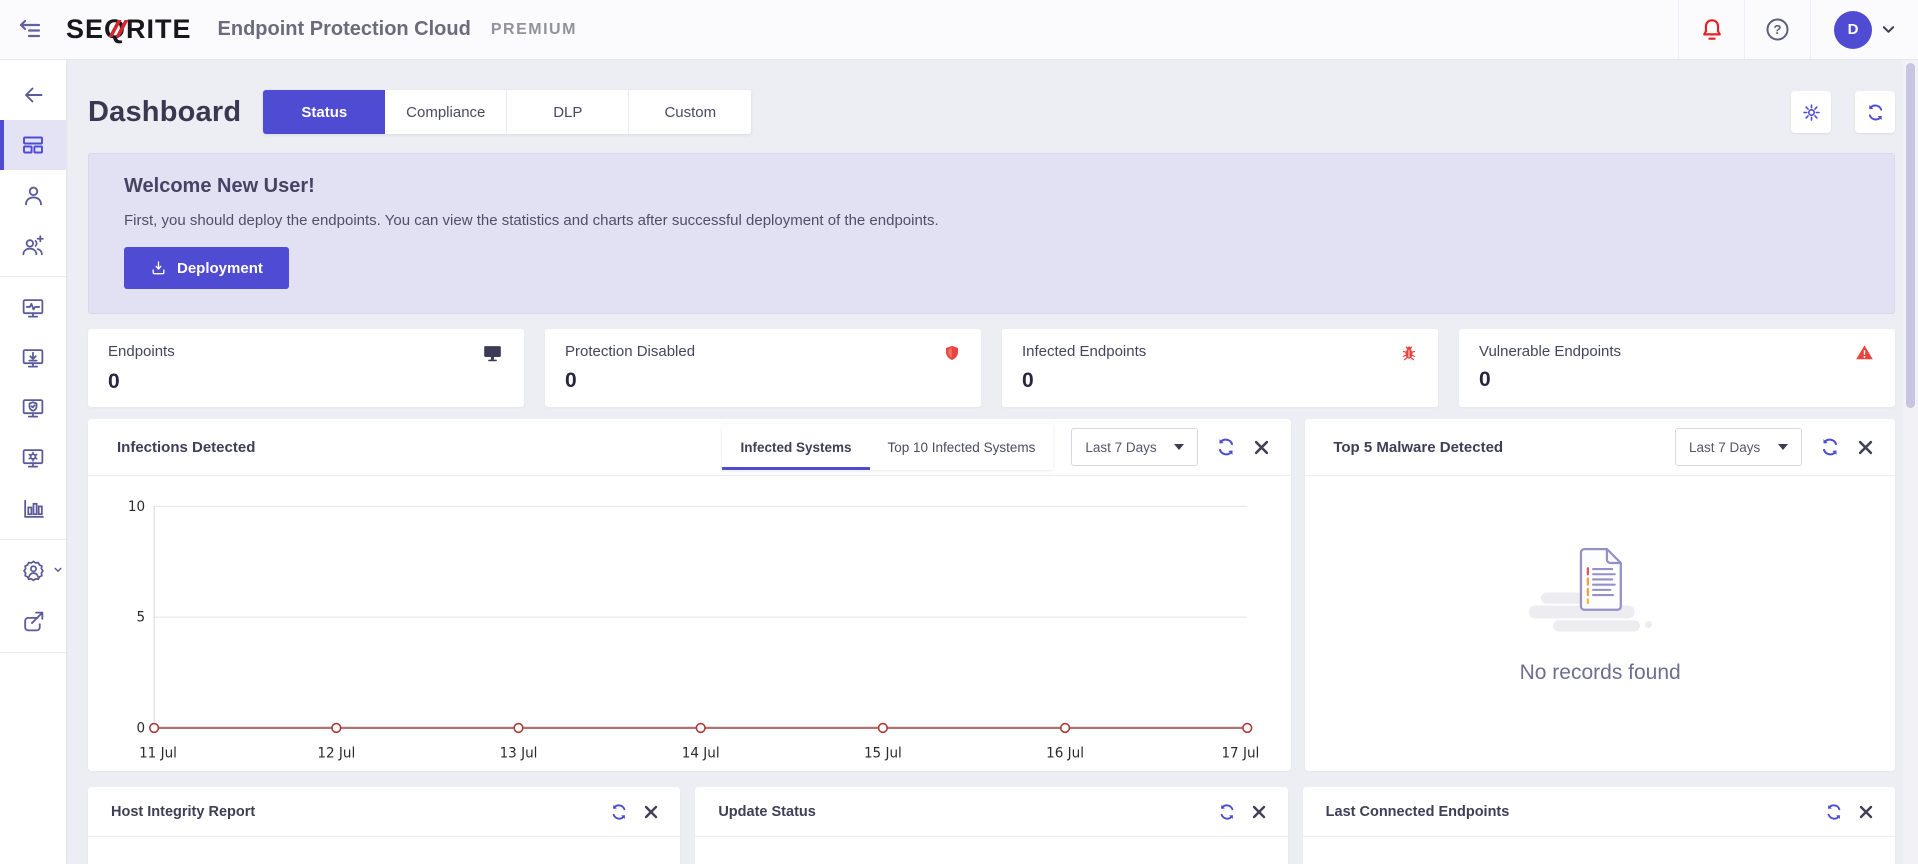  Describe the element at coordinates (519, 754) in the screenshot. I see `svg-text: 13 Jul` at that location.